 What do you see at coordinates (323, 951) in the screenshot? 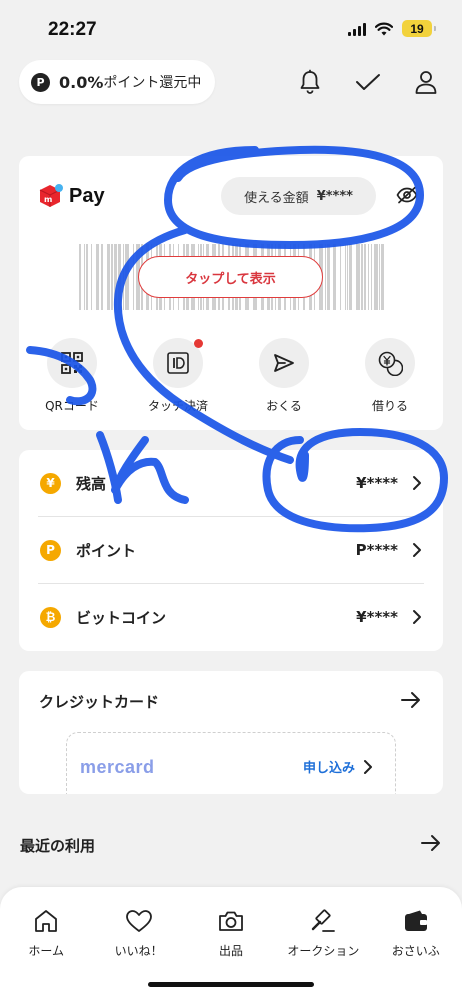
I see `nav-label: オークション` at bounding box center [323, 951].